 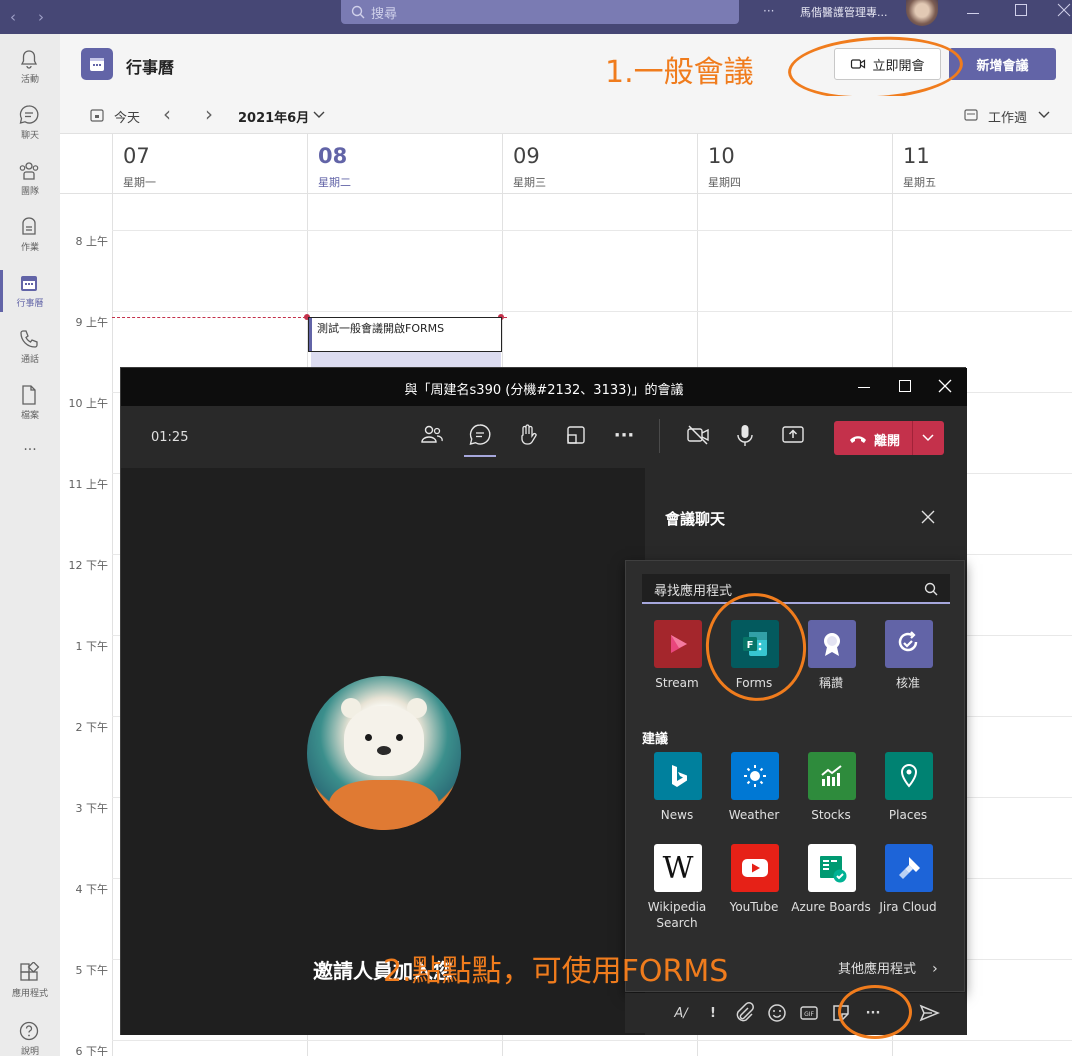 I want to click on more-apps-link: 其他應用程式 ›, so click(x=888, y=967).